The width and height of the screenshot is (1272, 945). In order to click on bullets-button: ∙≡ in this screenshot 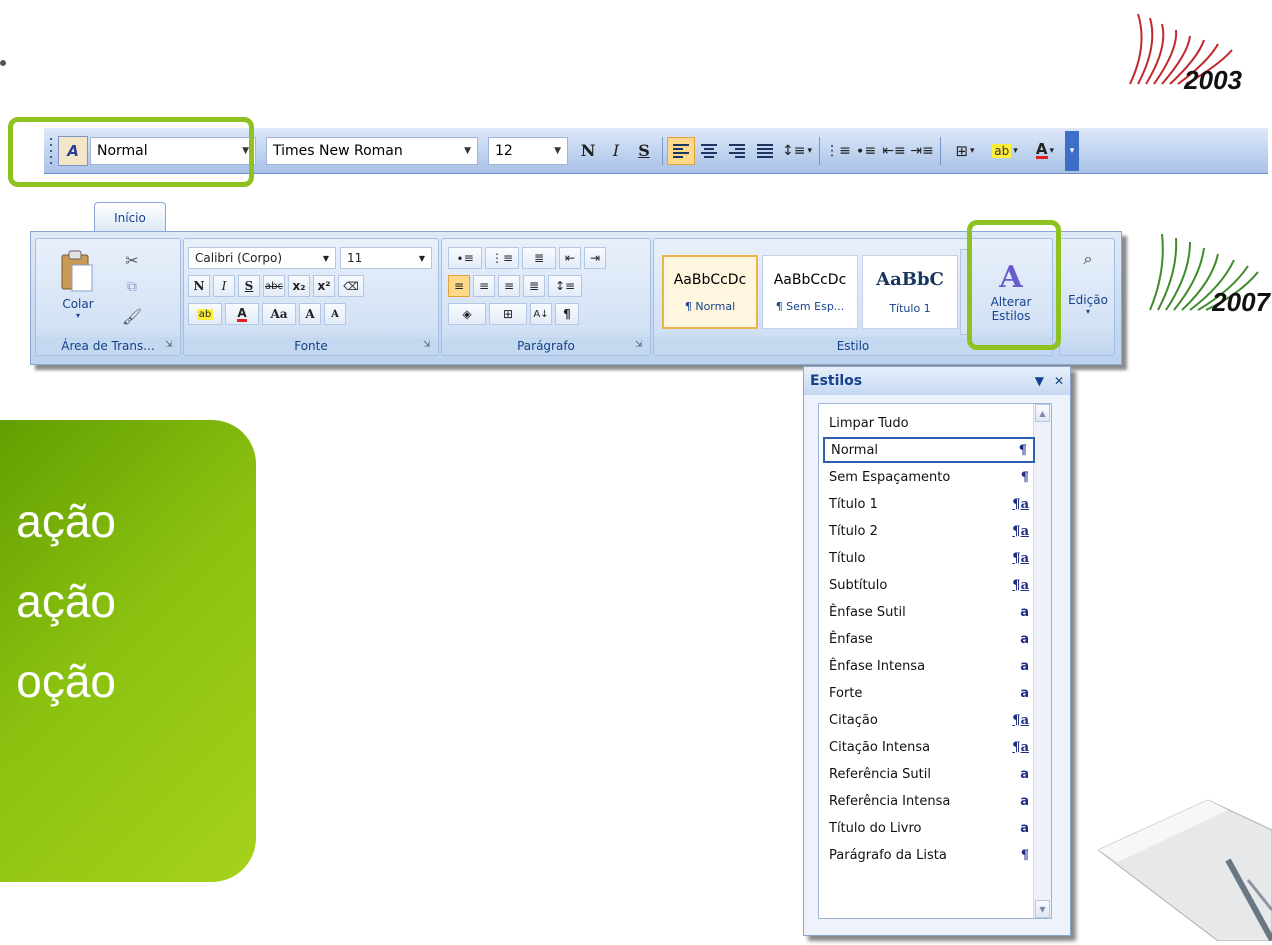, I will do `click(866, 151)`.